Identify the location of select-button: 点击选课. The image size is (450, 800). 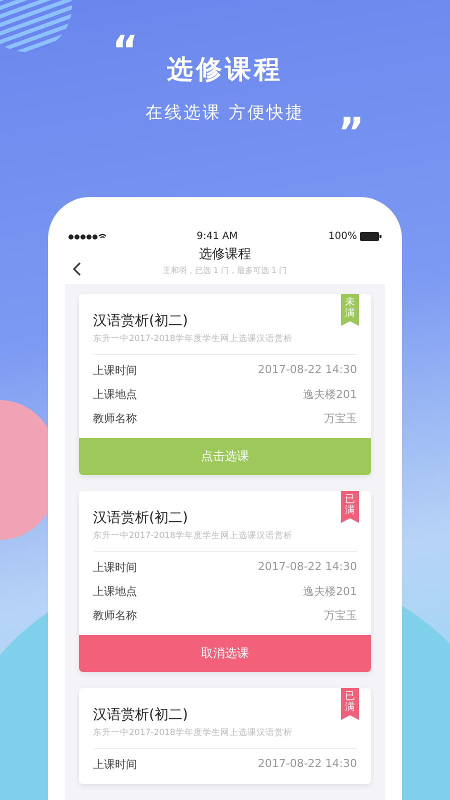
(225, 456).